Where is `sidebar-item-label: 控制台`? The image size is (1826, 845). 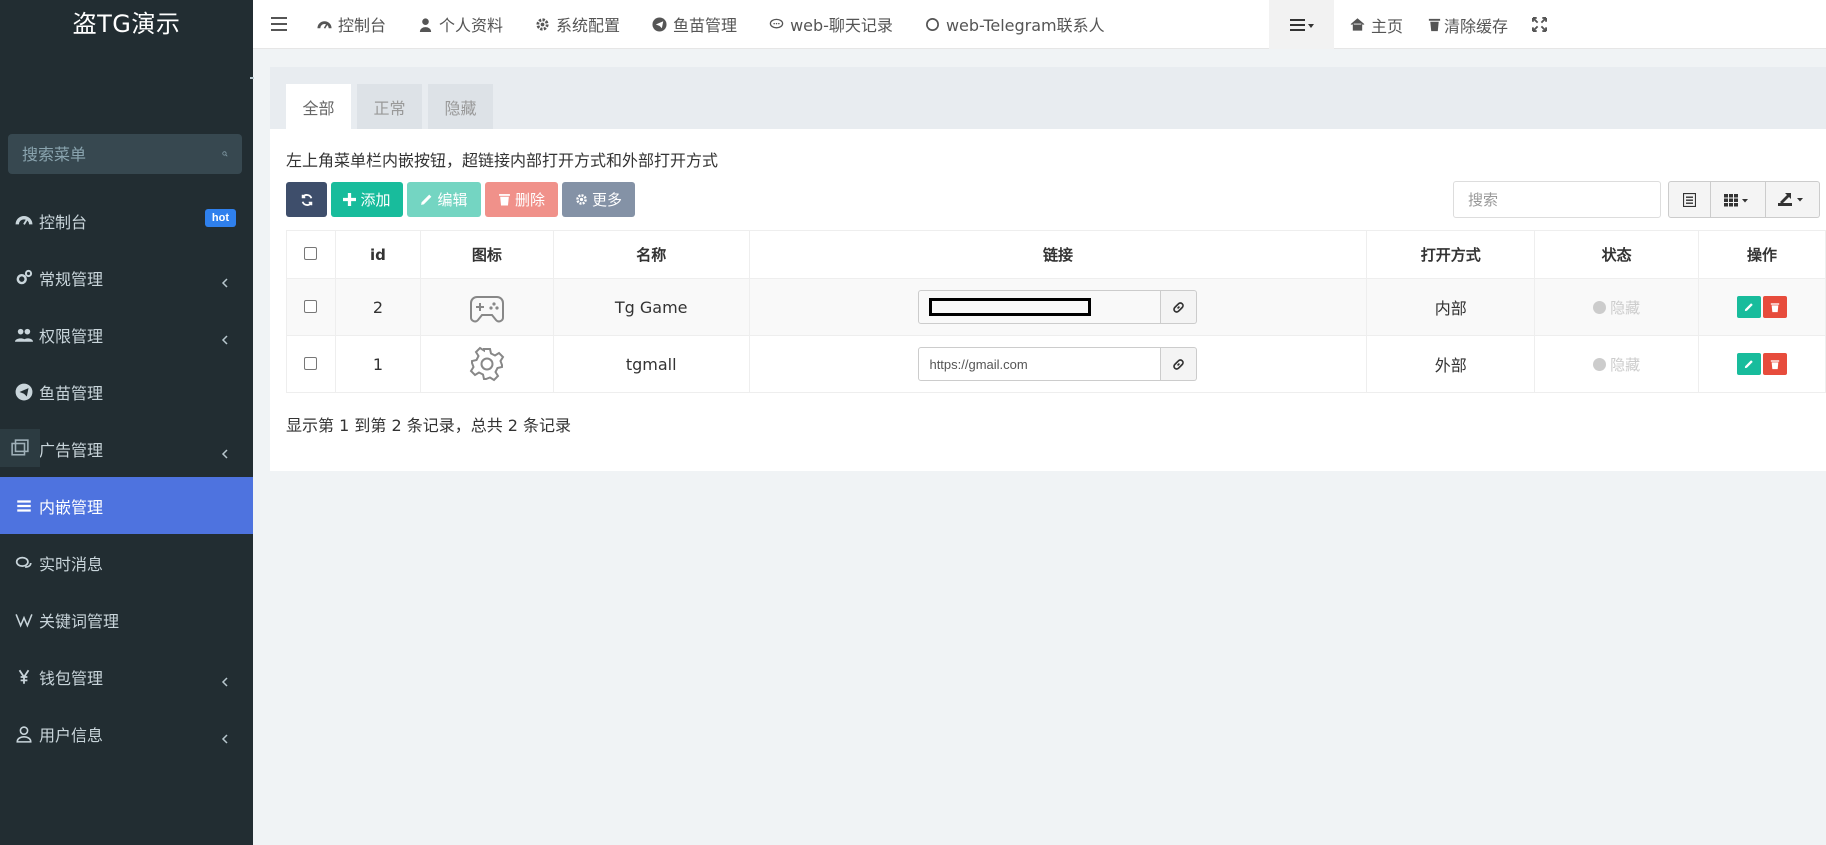
sidebar-item-label: 控制台 is located at coordinates (63, 222).